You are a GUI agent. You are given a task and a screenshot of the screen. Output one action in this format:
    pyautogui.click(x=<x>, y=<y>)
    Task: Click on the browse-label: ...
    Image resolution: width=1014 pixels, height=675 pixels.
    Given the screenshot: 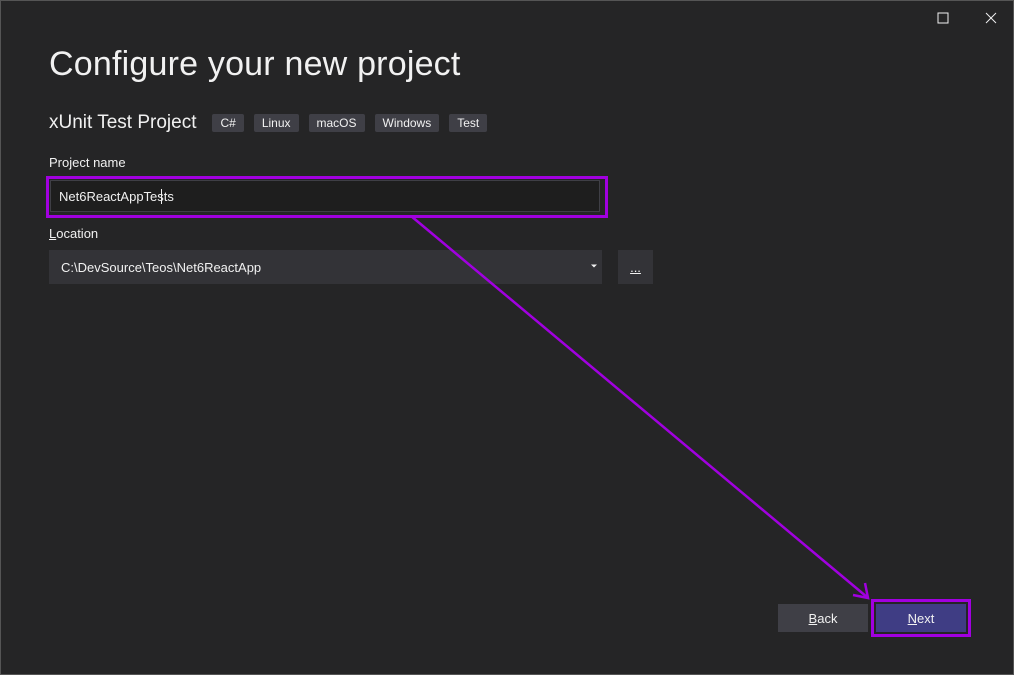 What is the action you would take?
    pyautogui.click(x=635, y=267)
    